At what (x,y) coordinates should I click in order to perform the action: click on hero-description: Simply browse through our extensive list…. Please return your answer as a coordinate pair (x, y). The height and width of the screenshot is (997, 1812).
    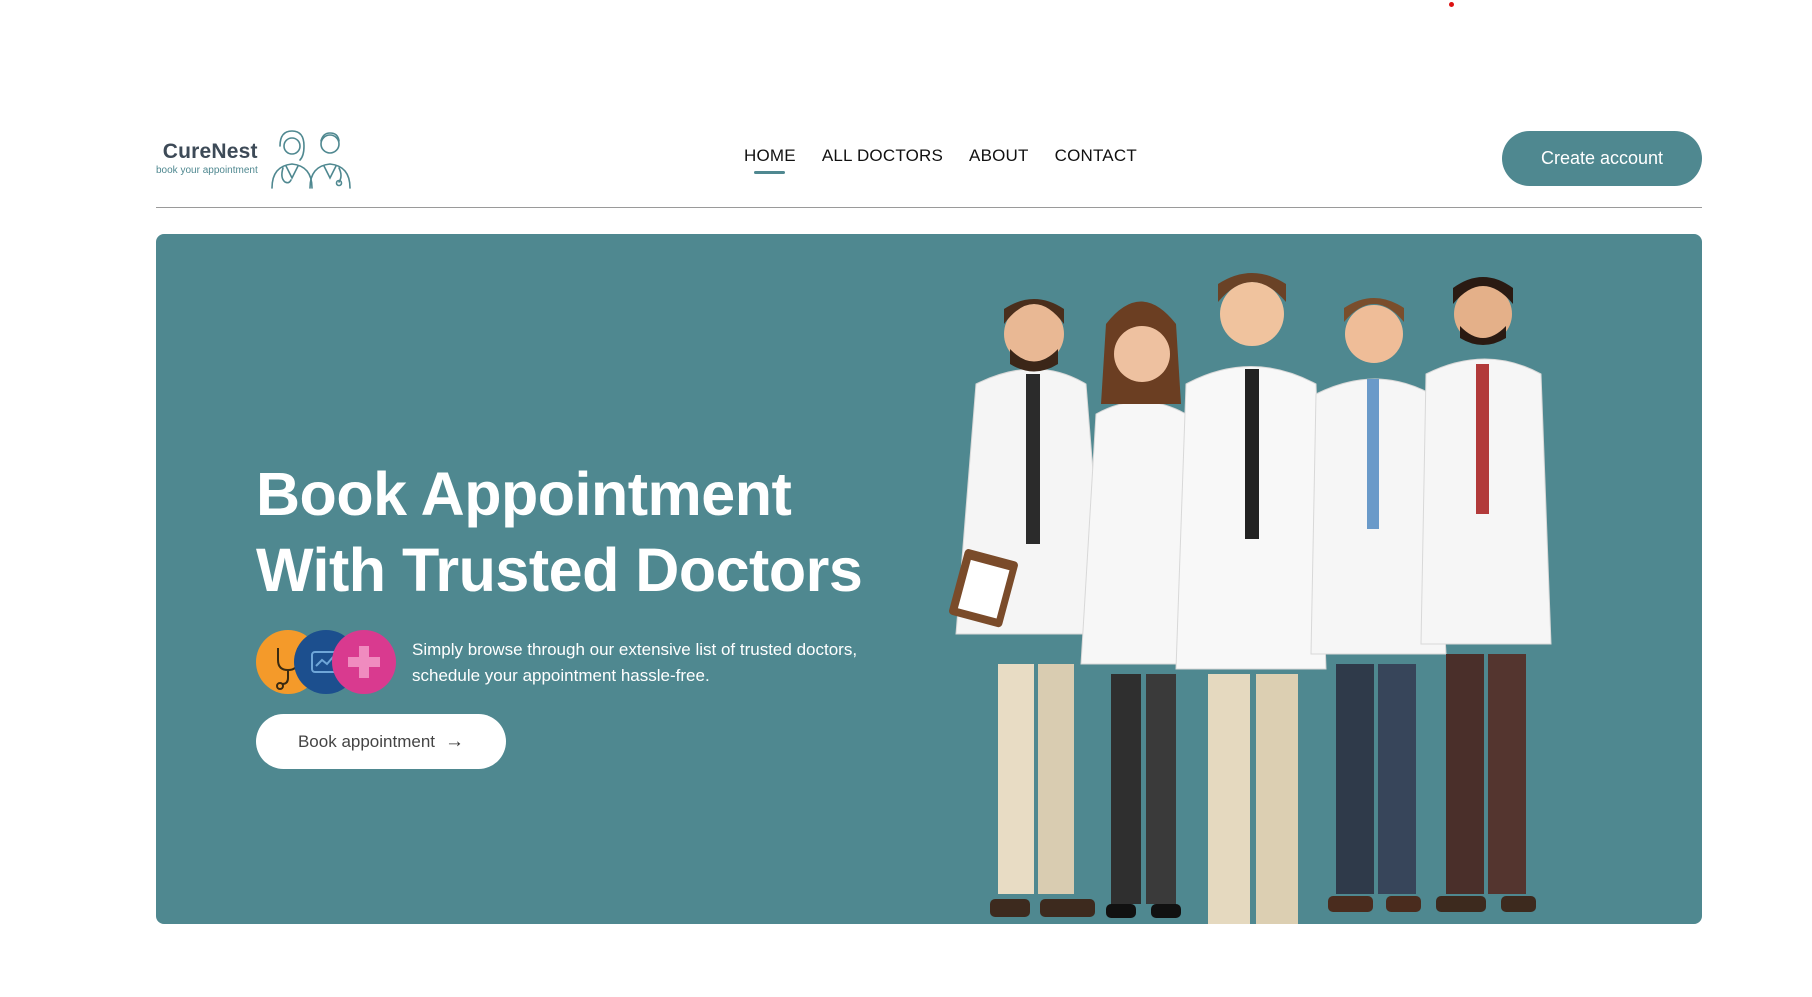
    Looking at the image, I should click on (647, 663).